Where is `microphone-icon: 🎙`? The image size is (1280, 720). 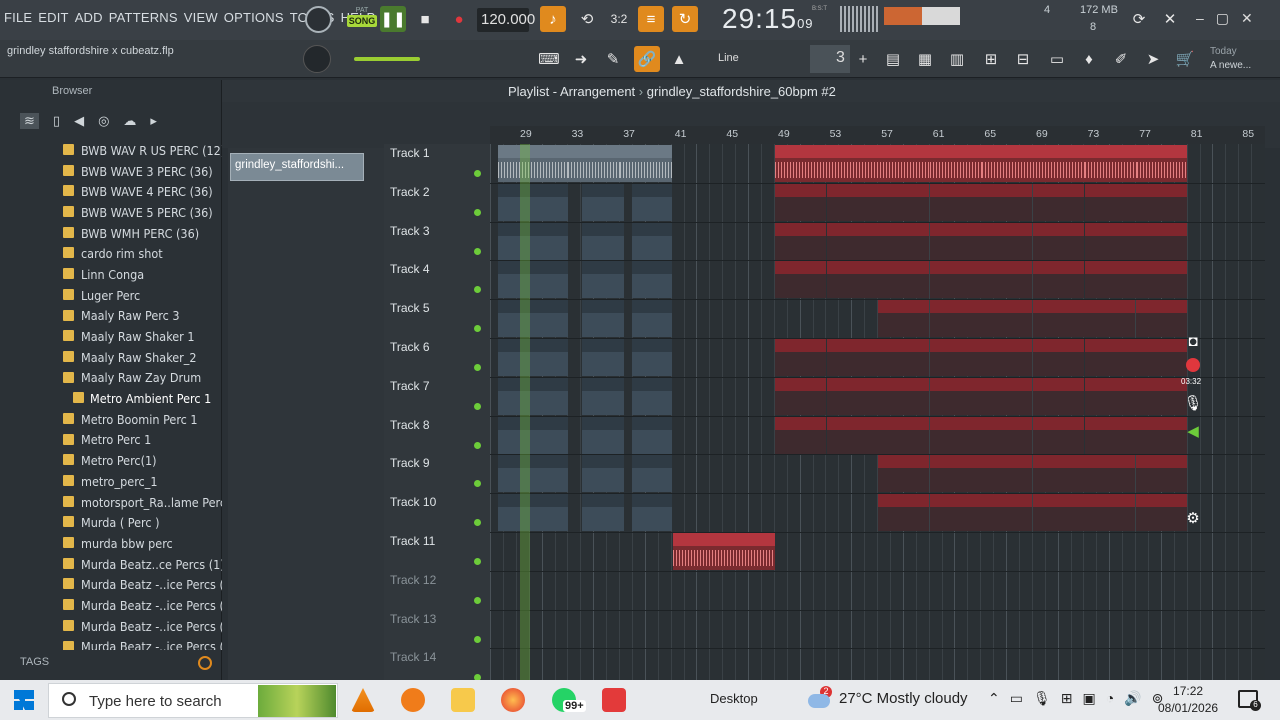 microphone-icon: 🎙 is located at coordinates (1193, 403).